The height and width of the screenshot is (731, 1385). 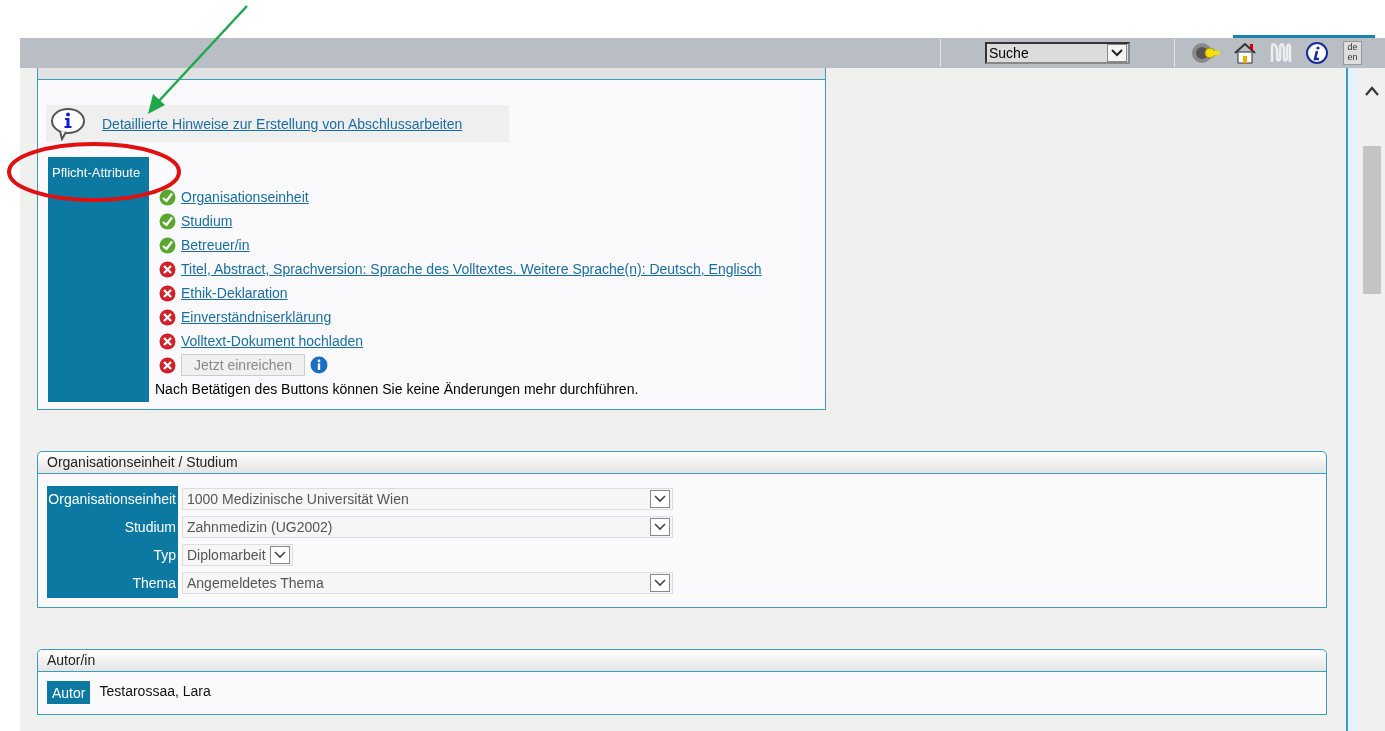 I want to click on key-icon, so click(x=1206, y=53).